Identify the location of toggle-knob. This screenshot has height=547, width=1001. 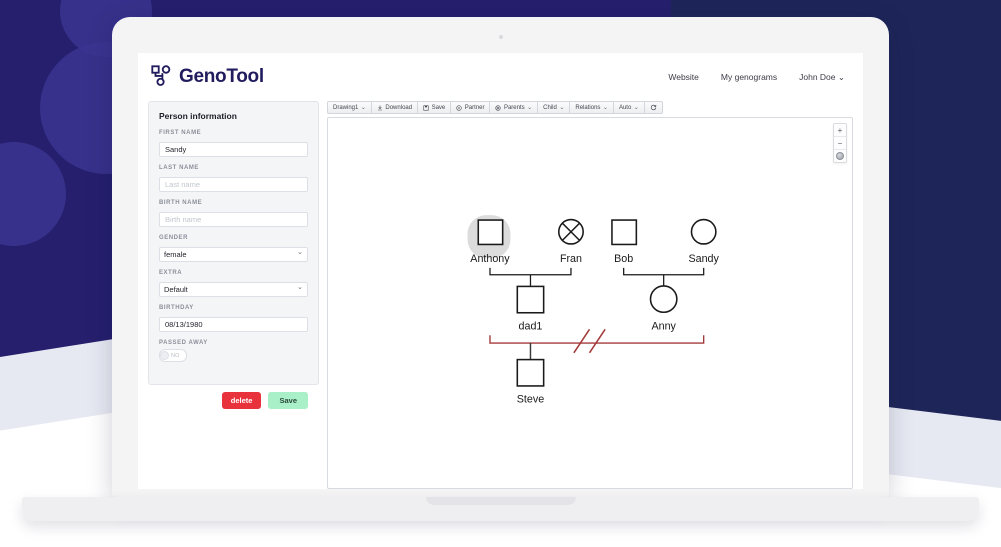
(164, 355).